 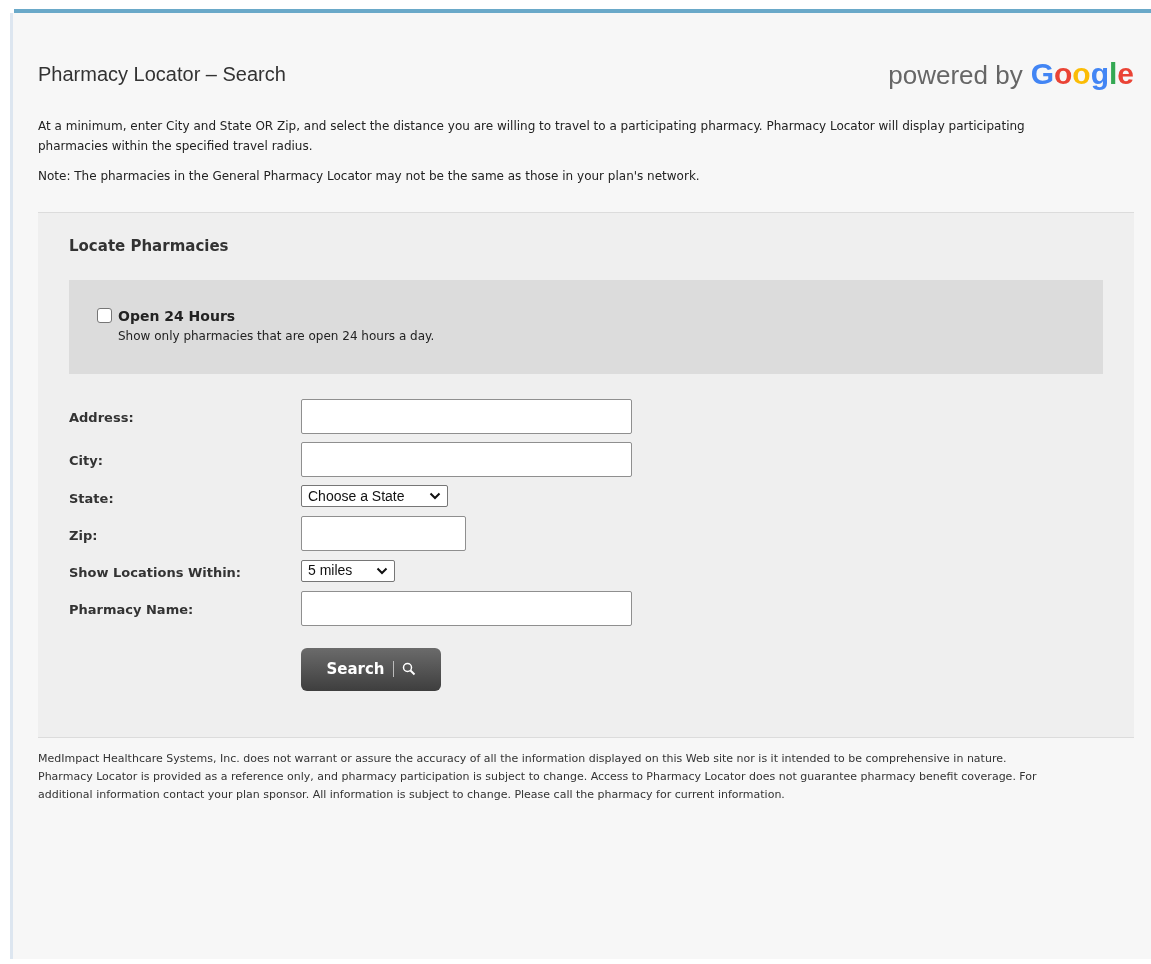 What do you see at coordinates (92, 498) in the screenshot?
I see `field-label: State:` at bounding box center [92, 498].